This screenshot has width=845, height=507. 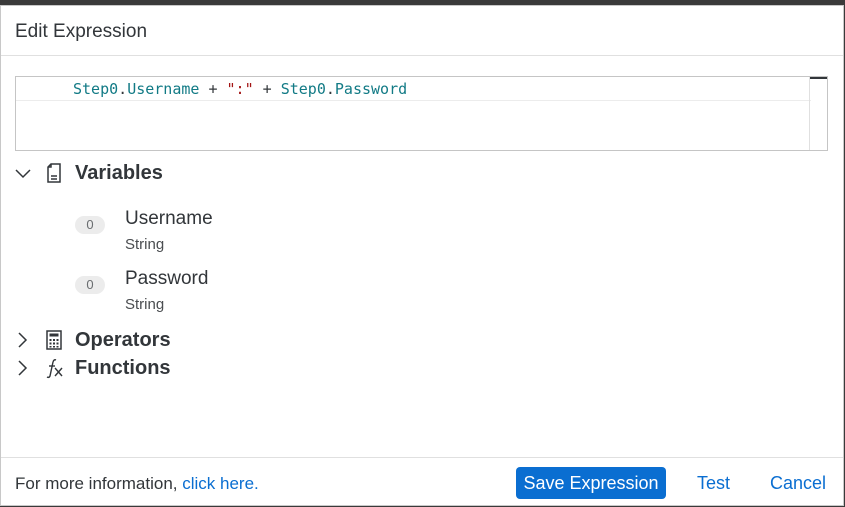 I want to click on expression-editor: Step0.Username + ":" + Step0.Password, so click(x=421, y=113).